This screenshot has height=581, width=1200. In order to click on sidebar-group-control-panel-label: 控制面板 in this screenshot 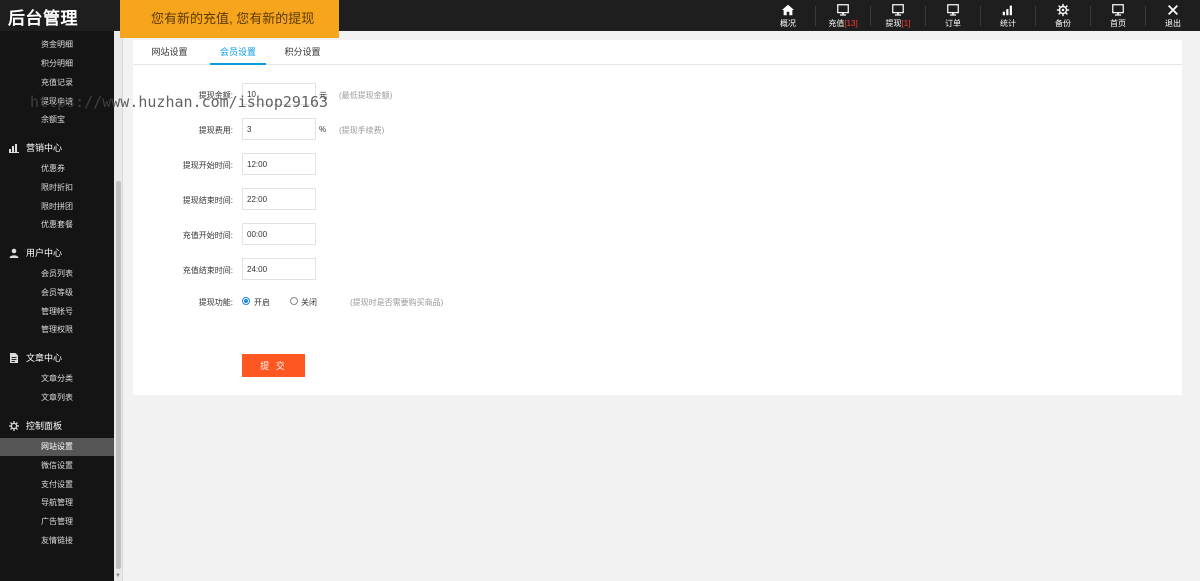, I will do `click(44, 426)`.